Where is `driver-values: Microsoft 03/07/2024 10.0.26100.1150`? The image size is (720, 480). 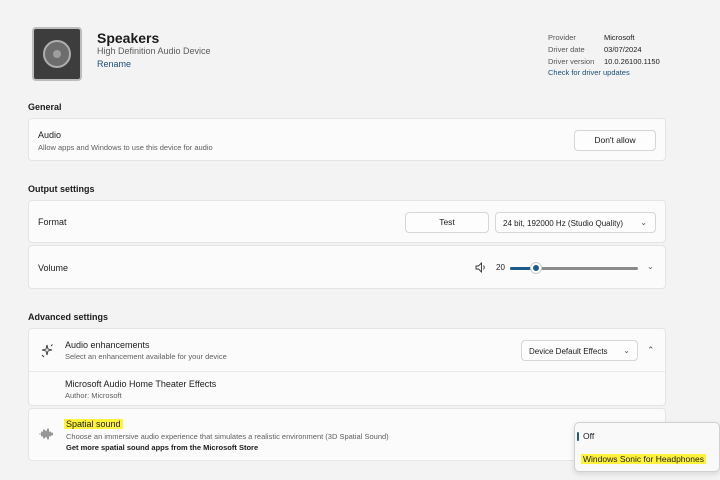
driver-values: Microsoft 03/07/2024 10.0.26100.1150 is located at coordinates (632, 50).